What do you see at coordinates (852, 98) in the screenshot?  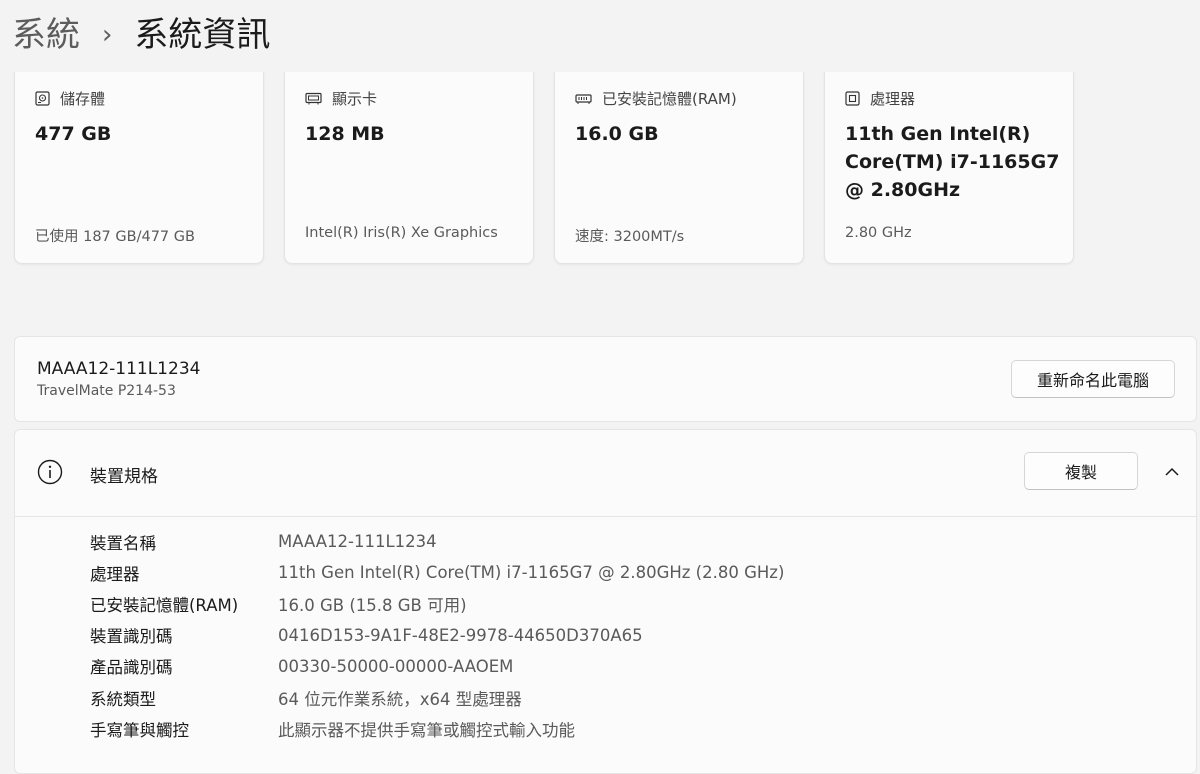 I see `processor-icon` at bounding box center [852, 98].